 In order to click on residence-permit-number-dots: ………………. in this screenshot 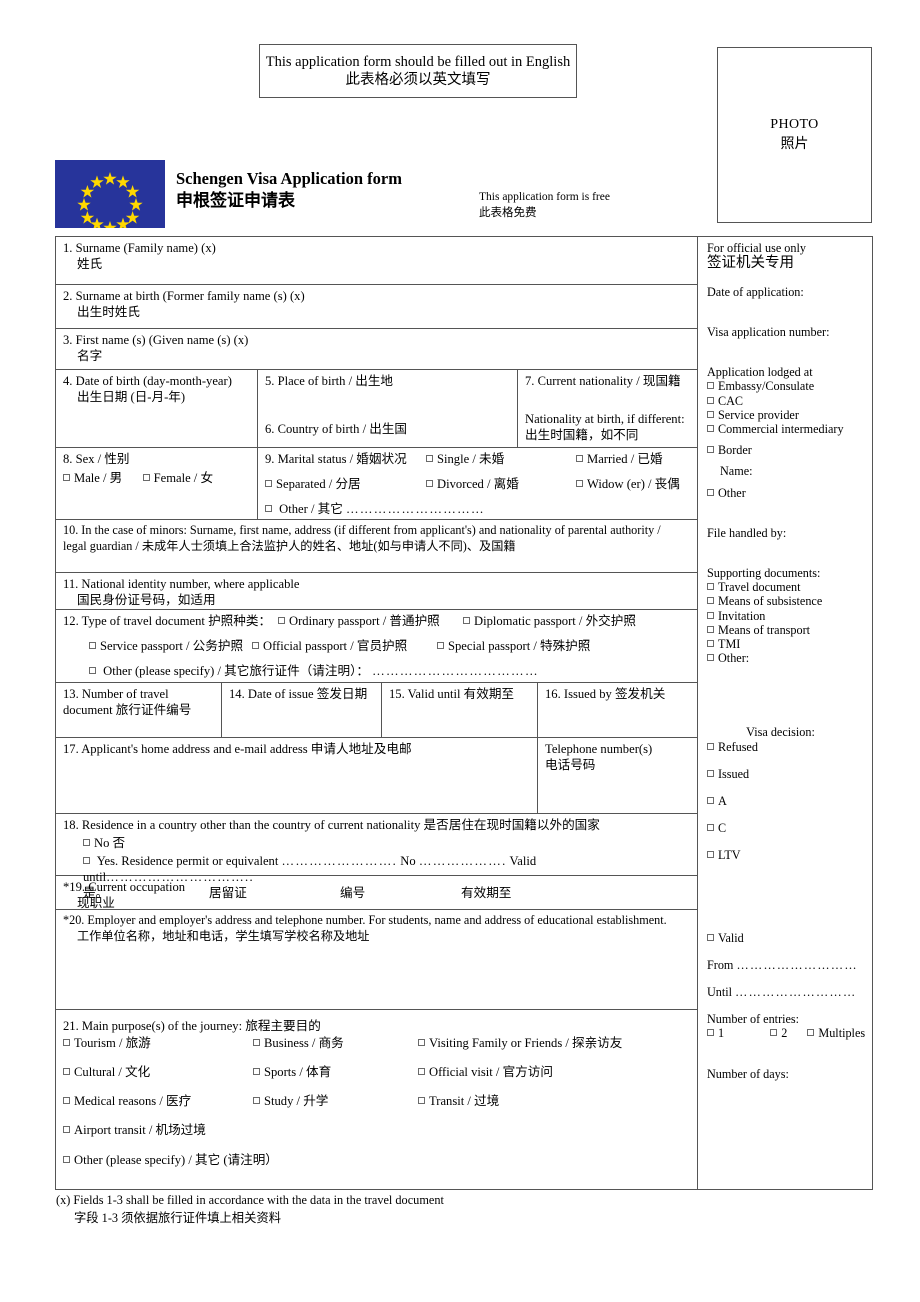, I will do `click(463, 861)`.